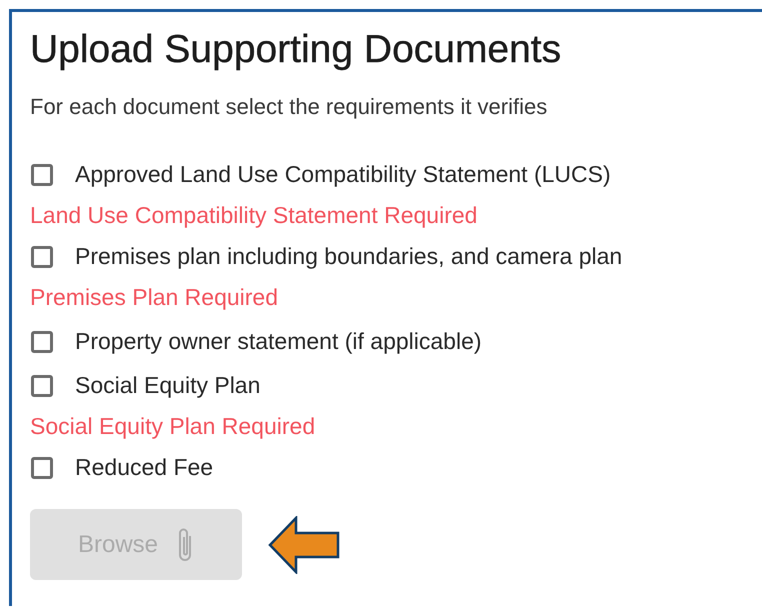  I want to click on checkbox-label: Approved Land Use Compatibility Statement (LUCS), so click(343, 174).